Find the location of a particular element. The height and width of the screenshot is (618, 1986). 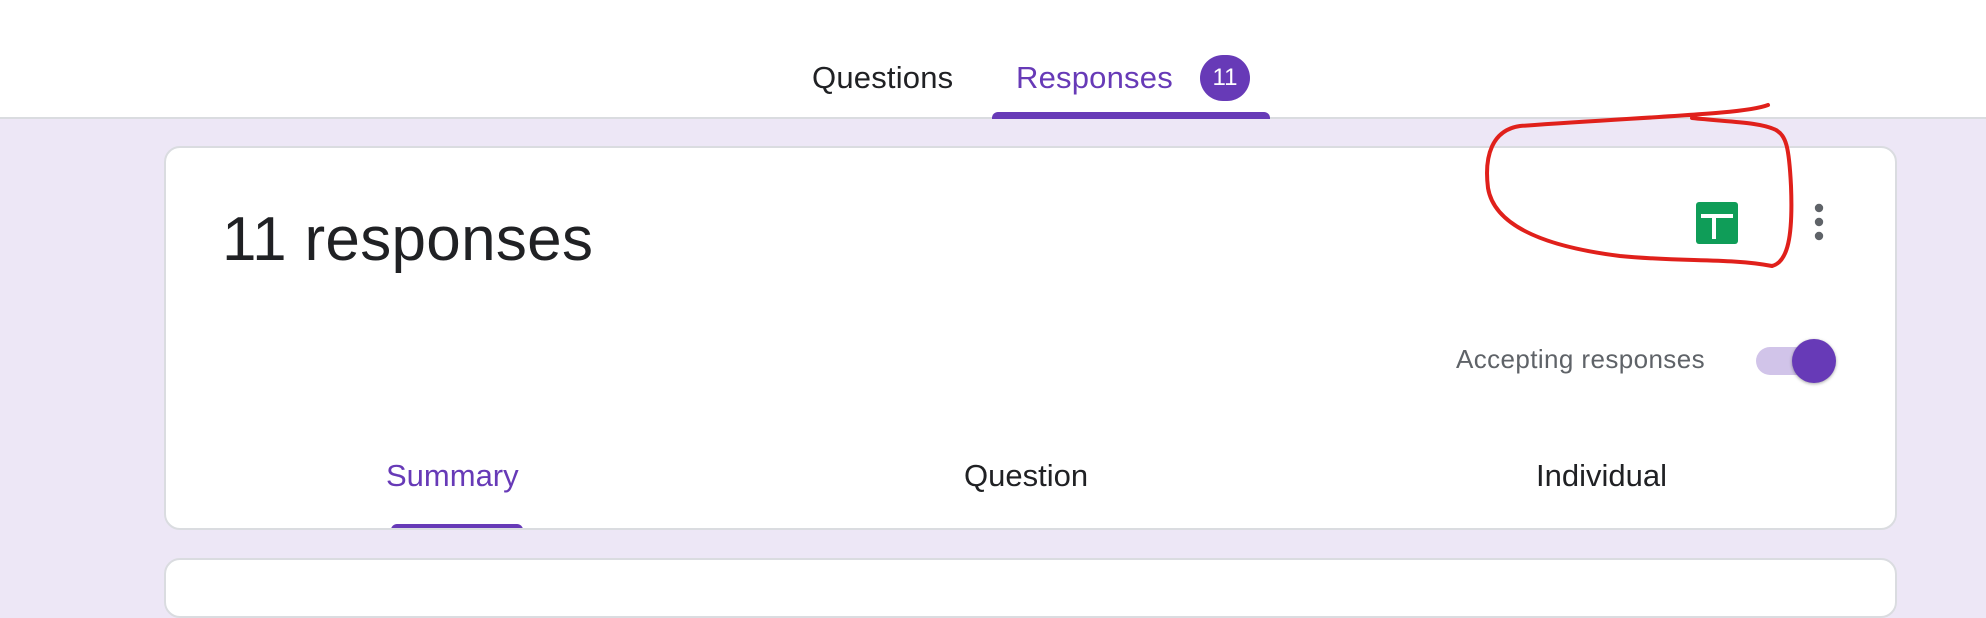

accepting-responses-label: Accepting responses is located at coordinates (1580, 359).